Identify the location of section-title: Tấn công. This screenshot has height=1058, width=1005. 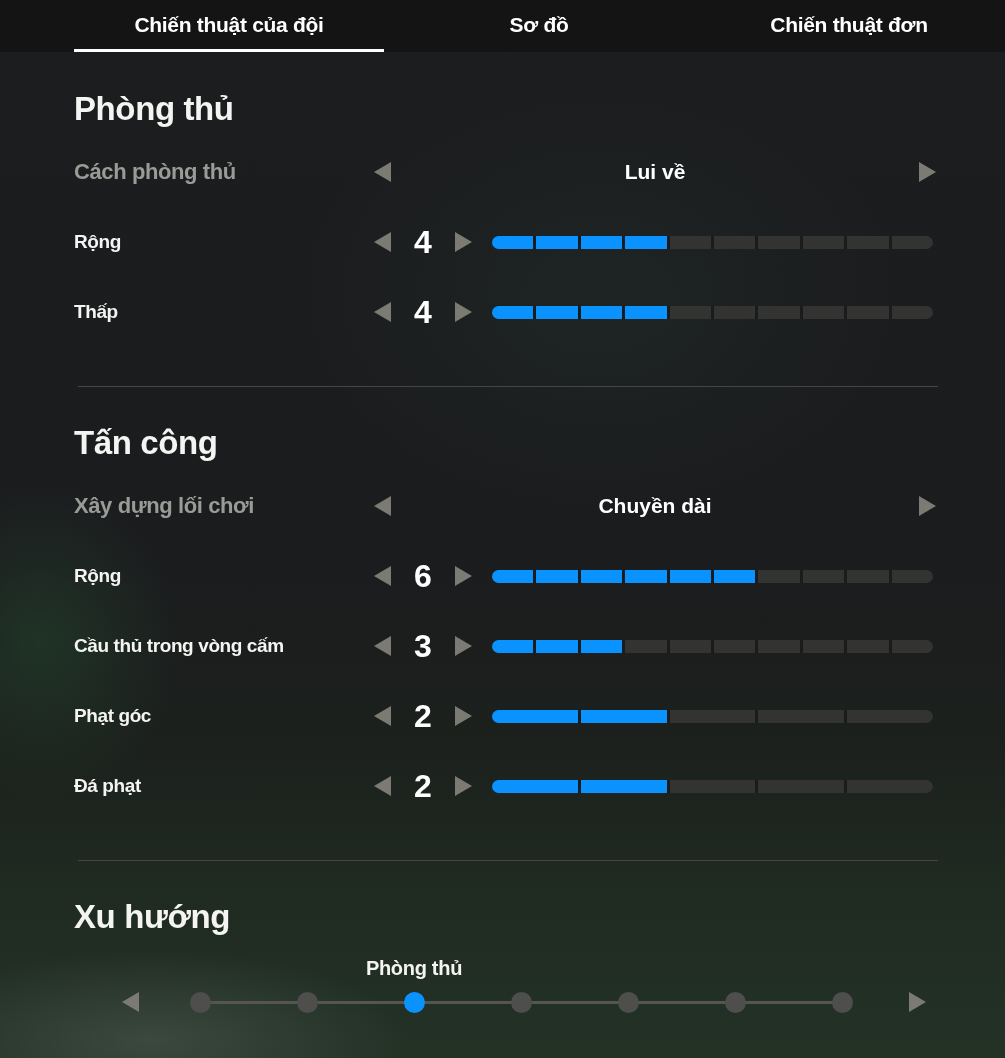
(146, 443).